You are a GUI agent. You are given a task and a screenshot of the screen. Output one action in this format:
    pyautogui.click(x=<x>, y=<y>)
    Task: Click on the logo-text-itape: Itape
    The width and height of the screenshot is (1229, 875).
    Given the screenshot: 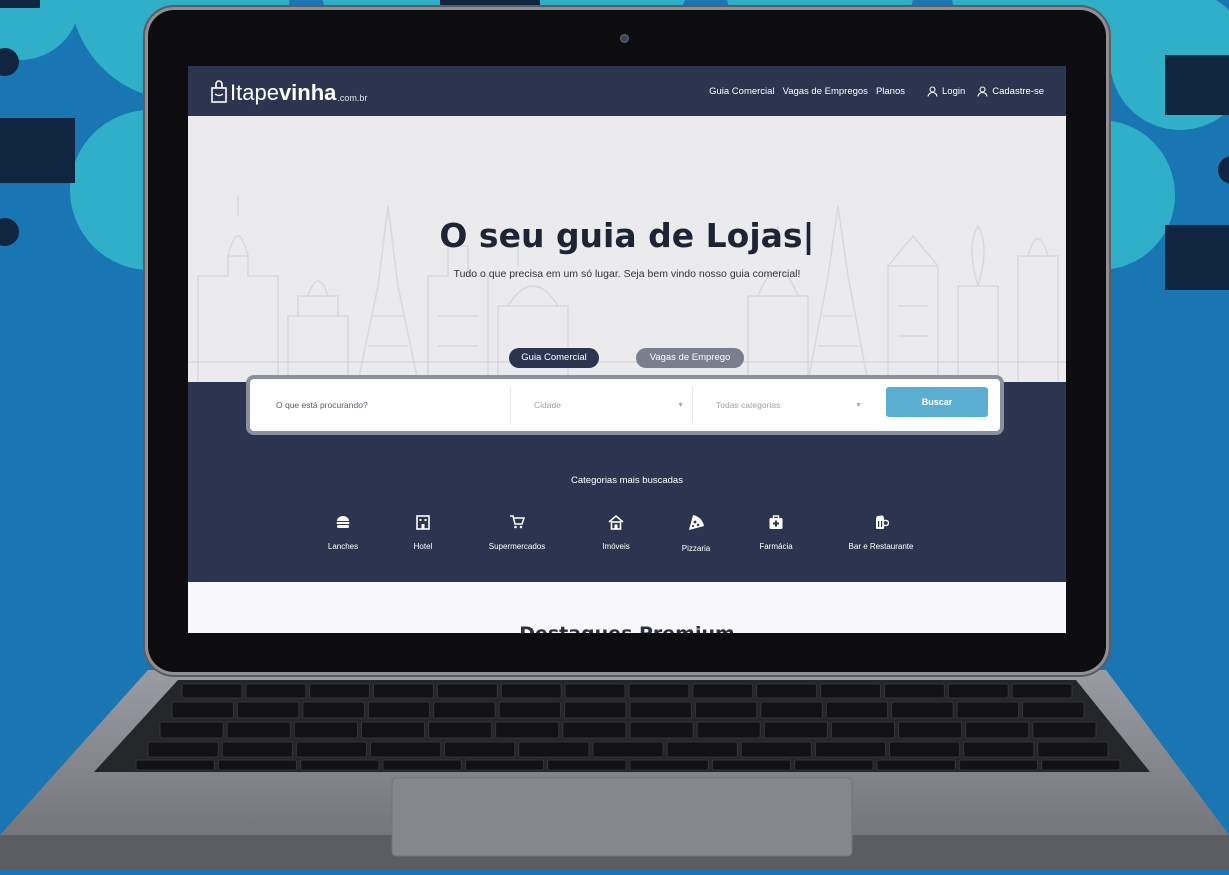 What is the action you would take?
    pyautogui.click(x=254, y=92)
    